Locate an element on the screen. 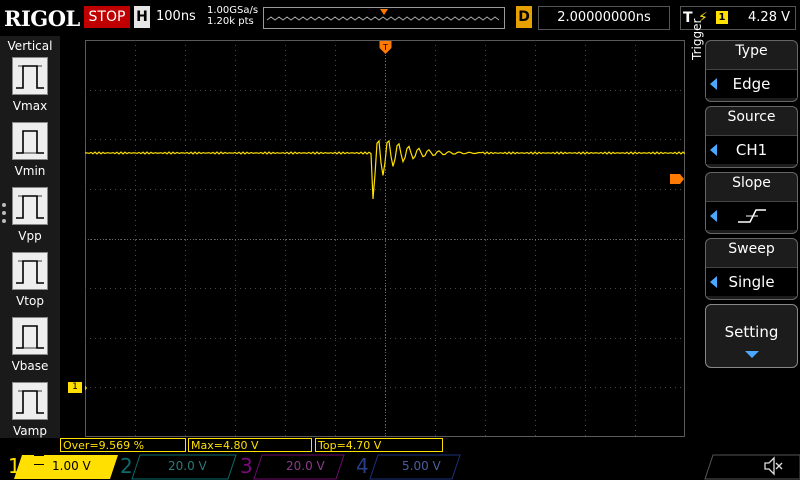 The image size is (800, 480). vmax-waveform-icon is located at coordinates (30, 77).